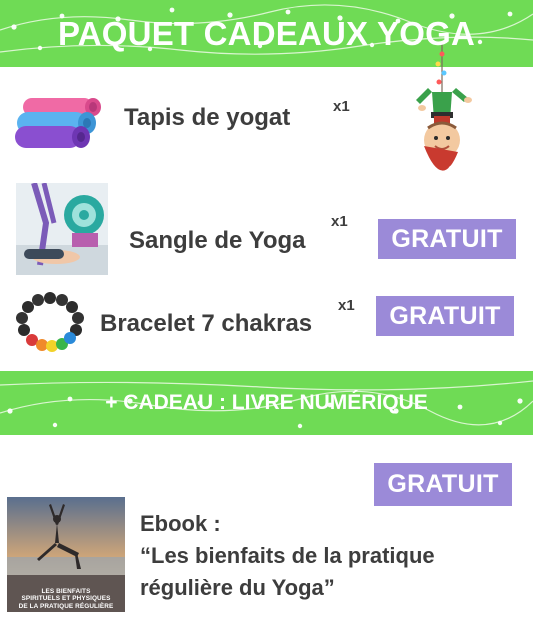 This screenshot has height=629, width=533. What do you see at coordinates (217, 240) in the screenshot?
I see `item-name-yoga-strap: Sangle de Yoga` at bounding box center [217, 240].